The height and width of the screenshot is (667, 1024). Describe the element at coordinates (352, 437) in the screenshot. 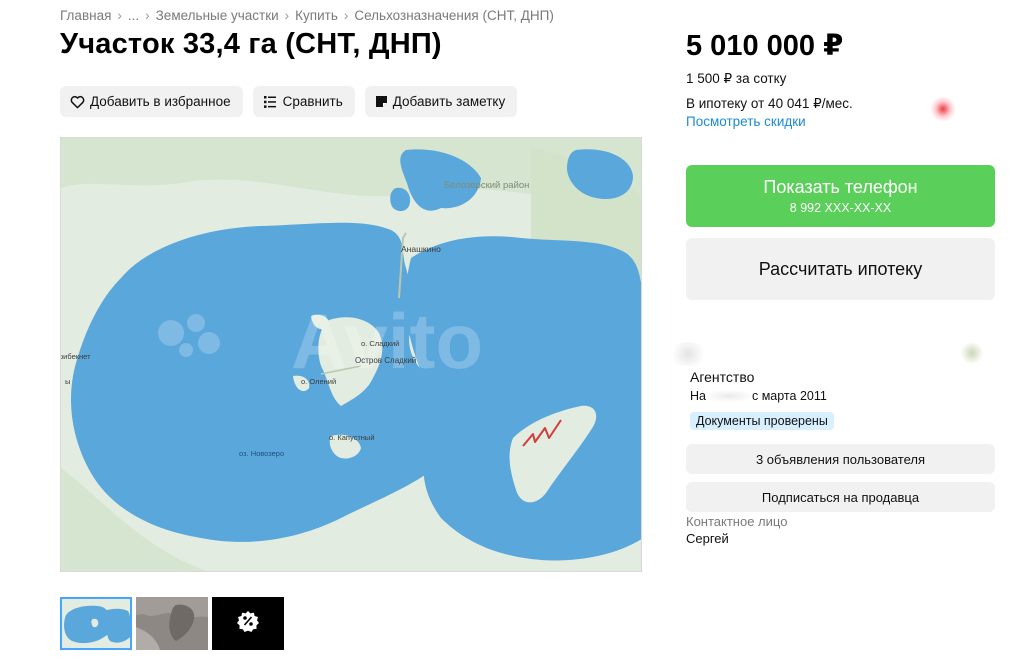

I see `map-label-island-kapustny: о. Капустный` at that location.